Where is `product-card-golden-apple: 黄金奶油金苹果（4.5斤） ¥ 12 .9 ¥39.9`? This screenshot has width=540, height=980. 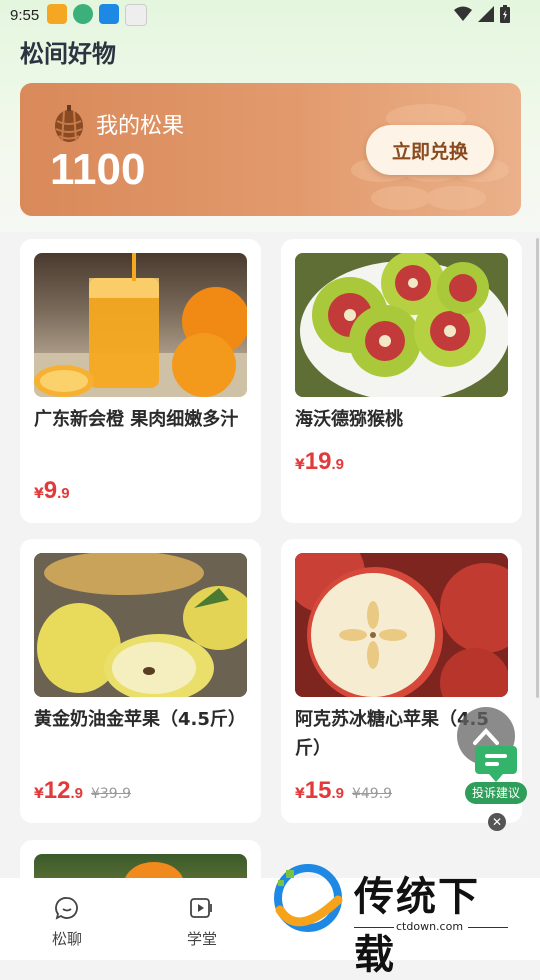 product-card-golden-apple: 黄金奶油金苹果（4.5斤） ¥ 12 .9 ¥39.9 is located at coordinates (140, 681).